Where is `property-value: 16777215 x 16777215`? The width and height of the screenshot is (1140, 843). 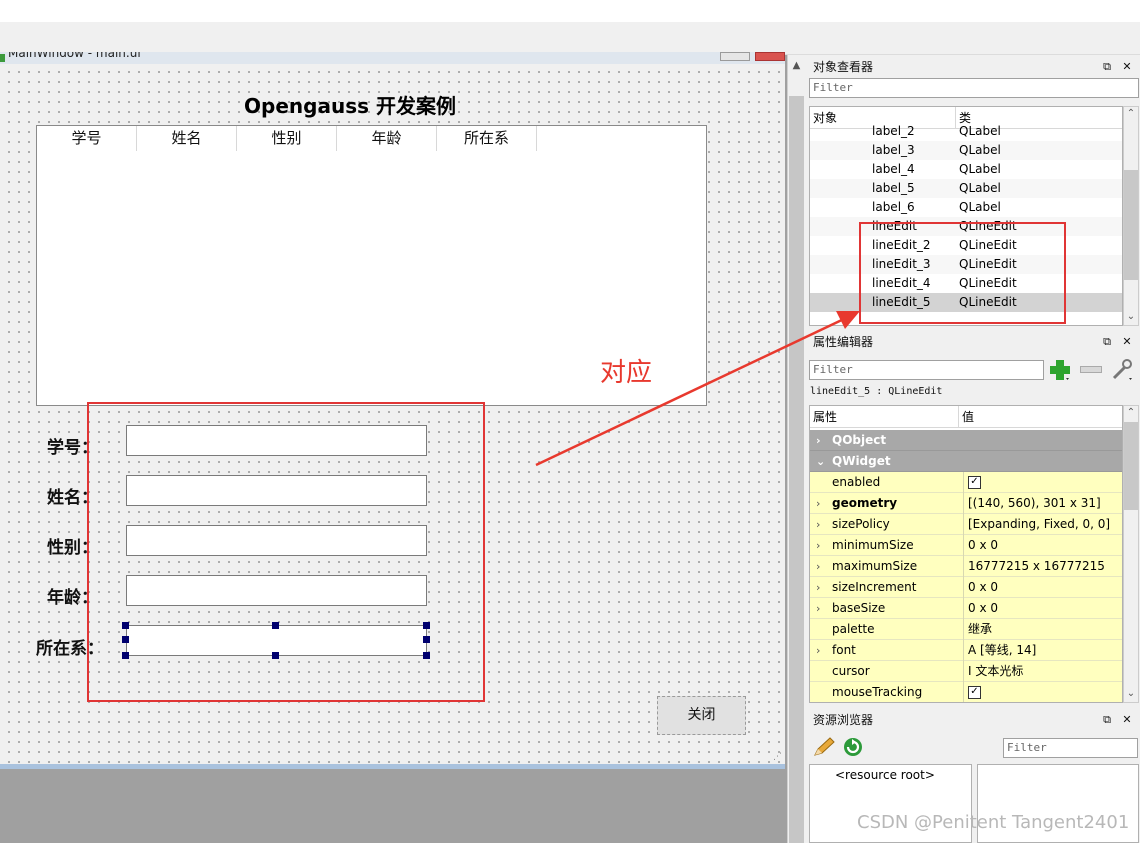
property-value: 16777215 x 16777215 is located at coordinates (1042, 566).